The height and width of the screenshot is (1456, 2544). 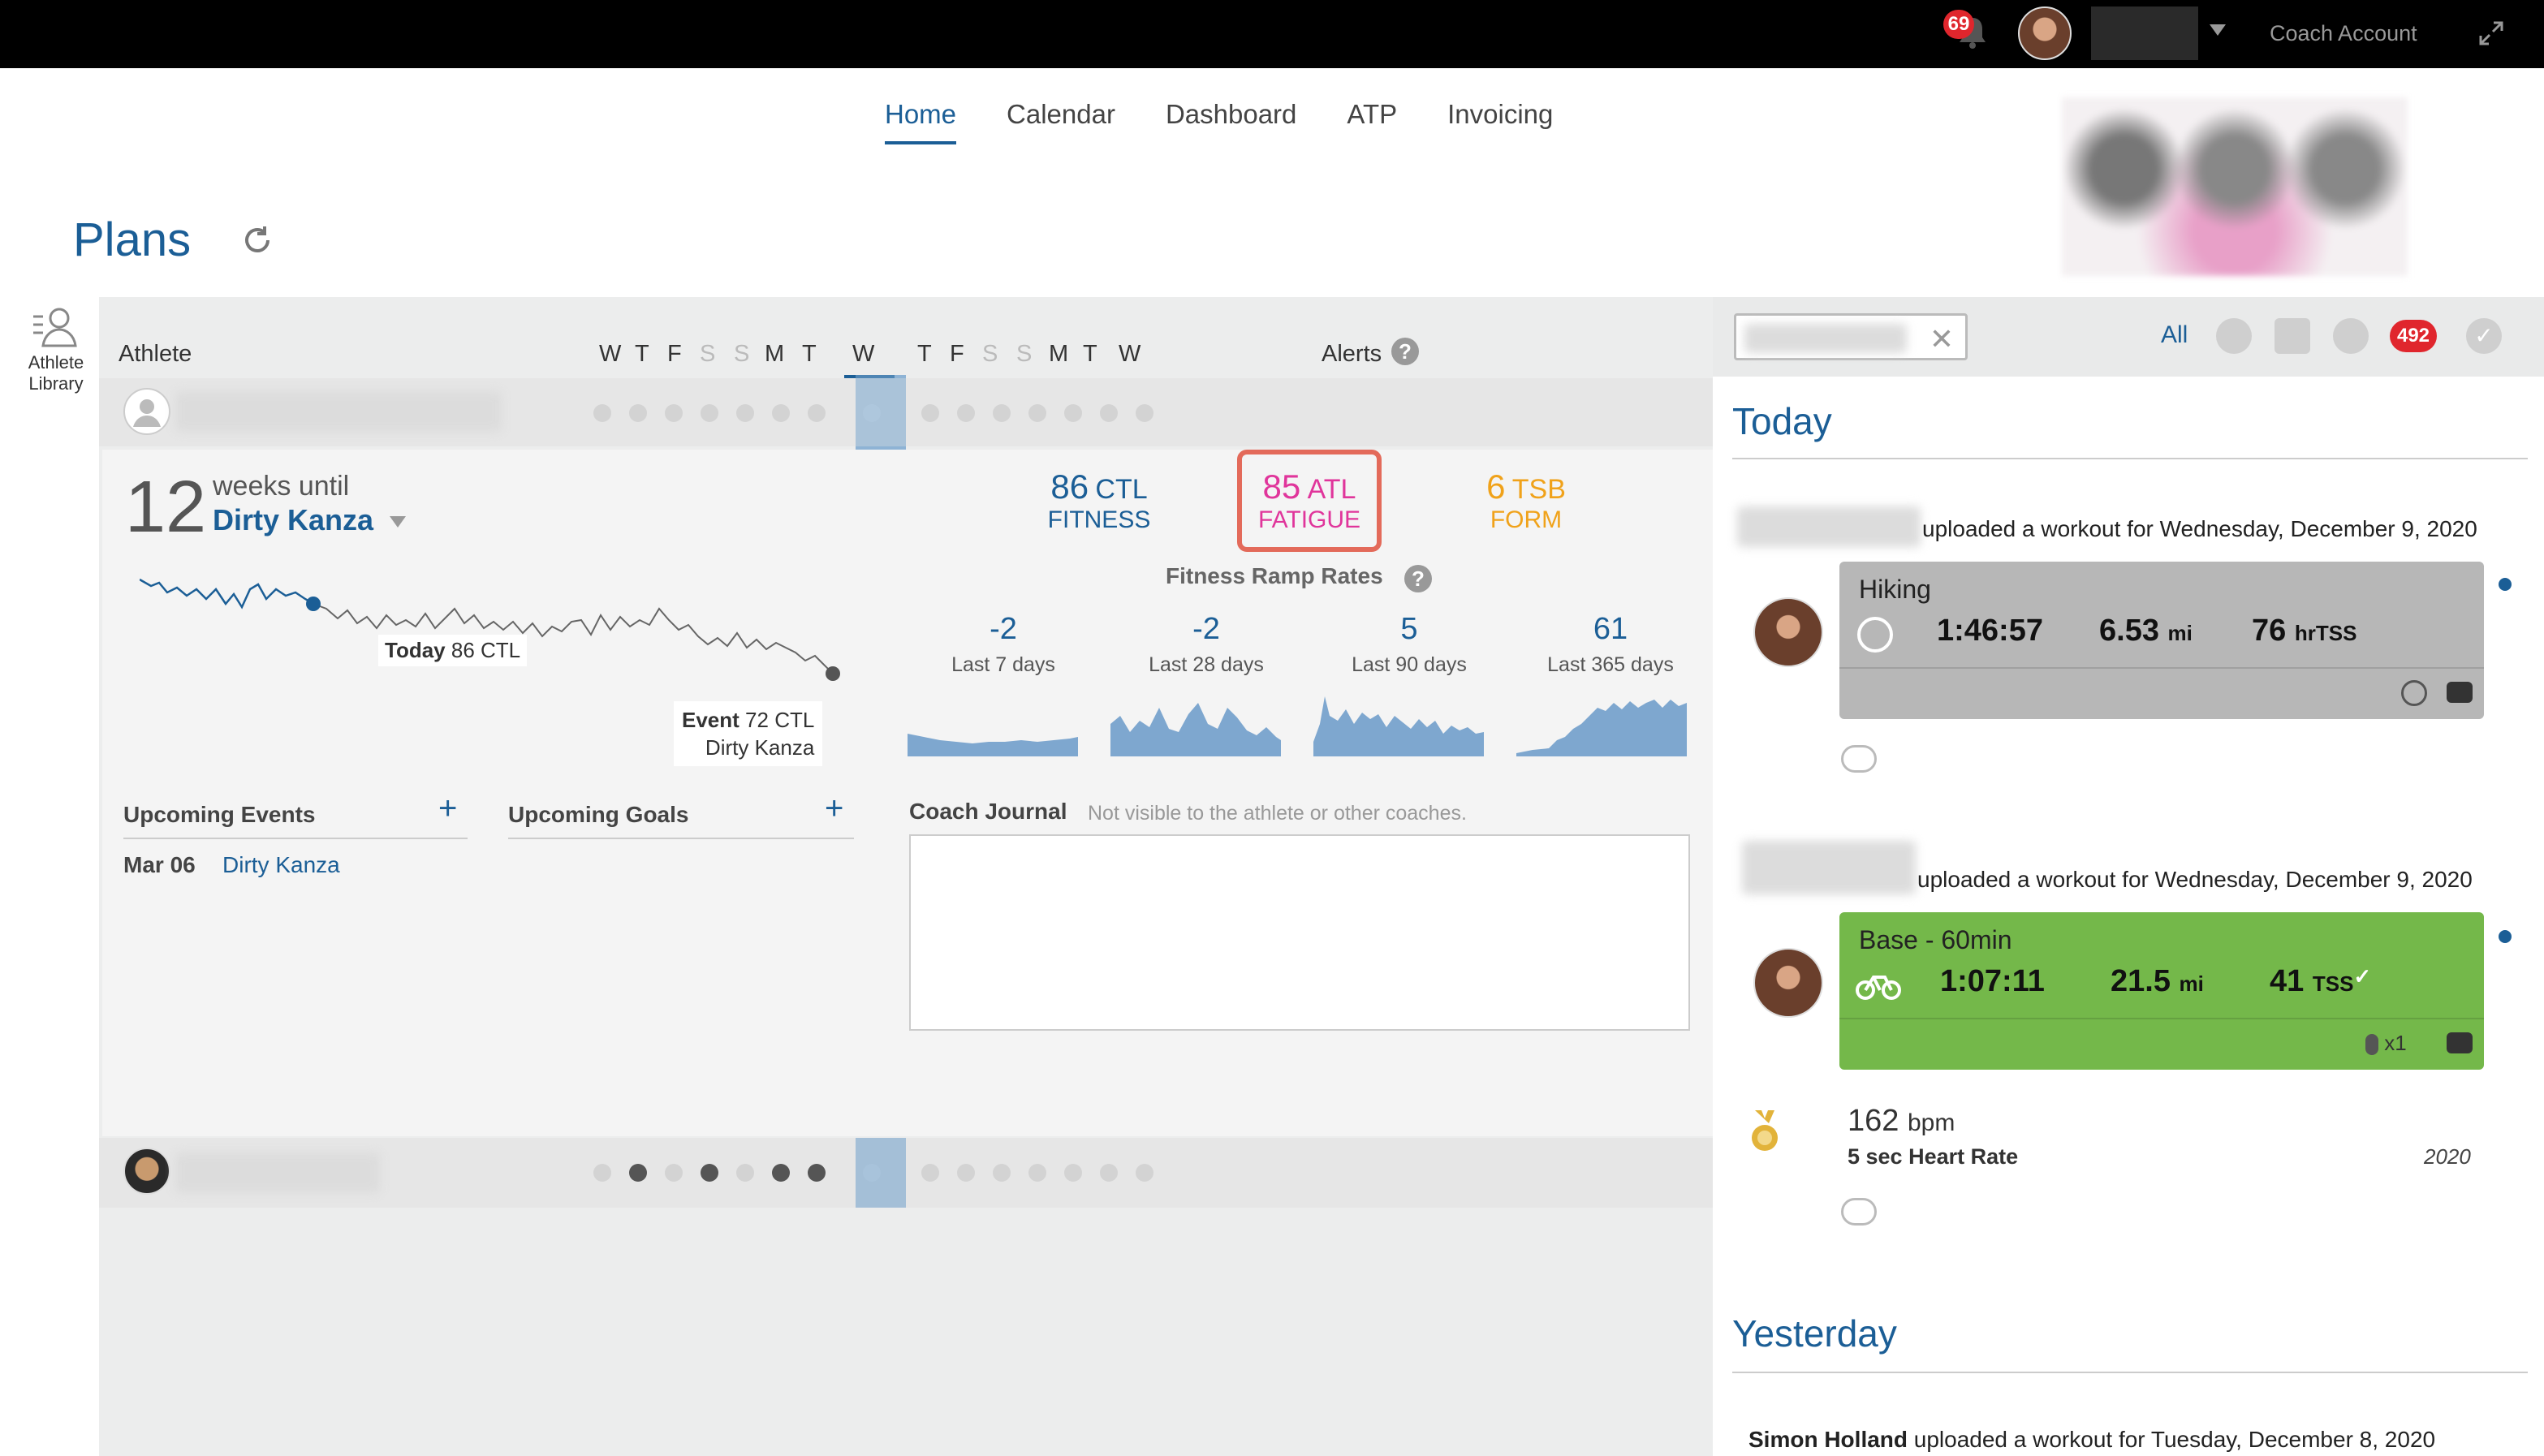 What do you see at coordinates (2146, 631) in the screenshot?
I see `workout-distance: 6.53 mi` at bounding box center [2146, 631].